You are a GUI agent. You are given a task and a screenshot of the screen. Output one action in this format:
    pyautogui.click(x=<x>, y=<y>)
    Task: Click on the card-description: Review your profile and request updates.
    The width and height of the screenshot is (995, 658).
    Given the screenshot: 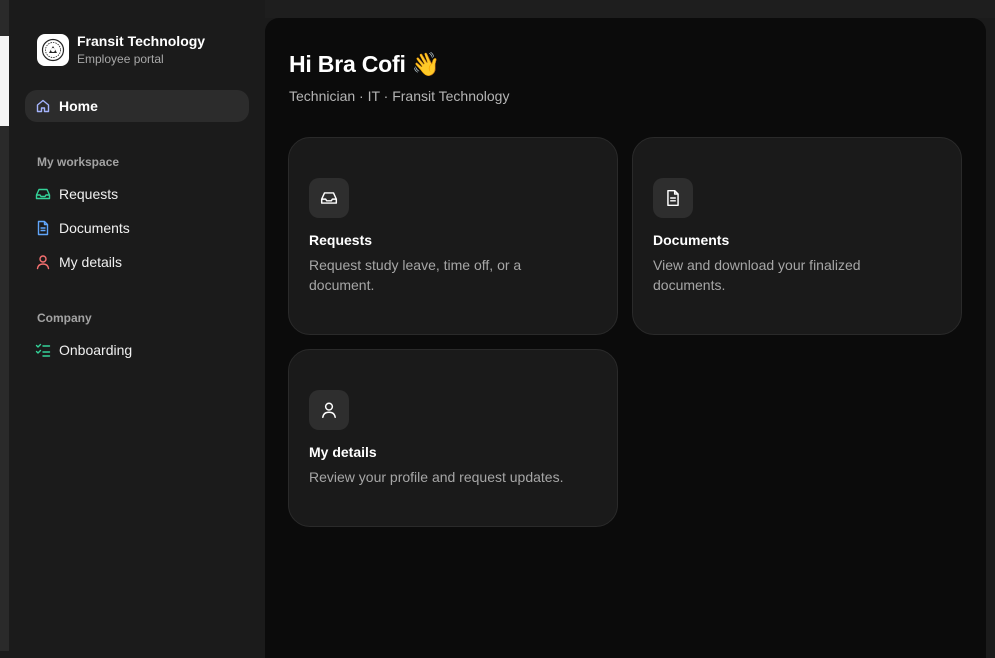 What is the action you would take?
    pyautogui.click(x=436, y=477)
    